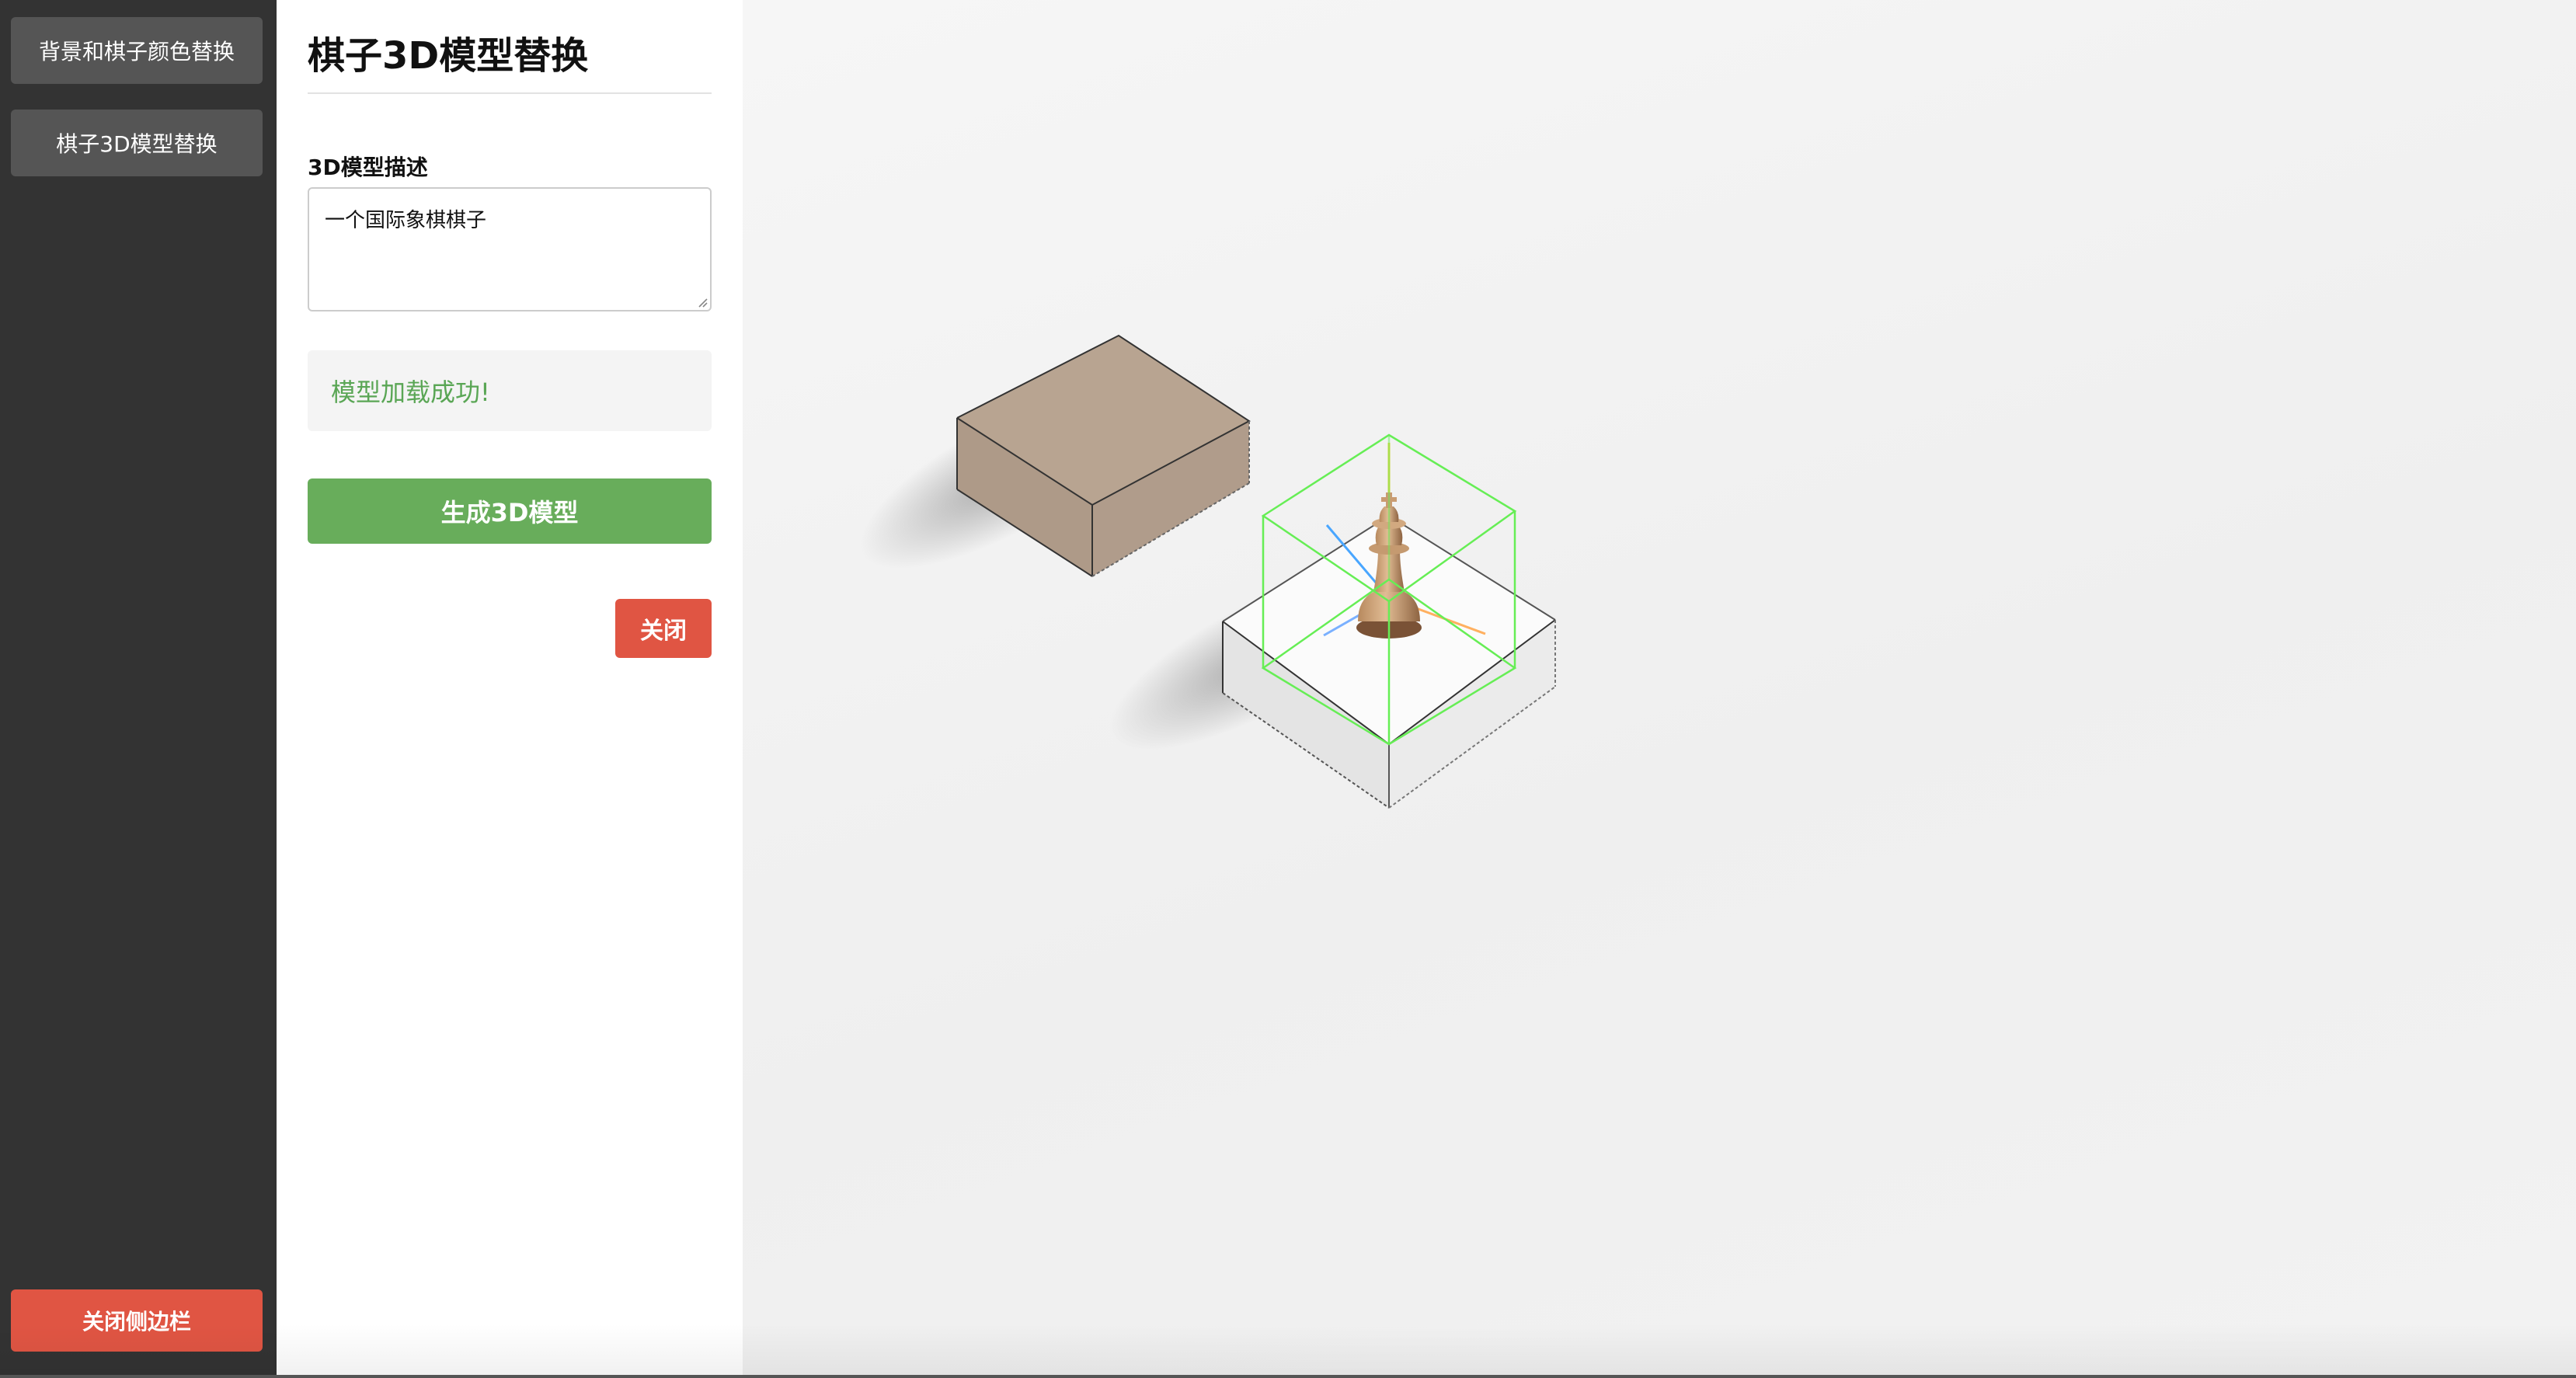 This screenshot has width=2576, height=1378. What do you see at coordinates (137, 143) in the screenshot?
I see `sidebar-item-model-replace: 棋子3D模型替换` at bounding box center [137, 143].